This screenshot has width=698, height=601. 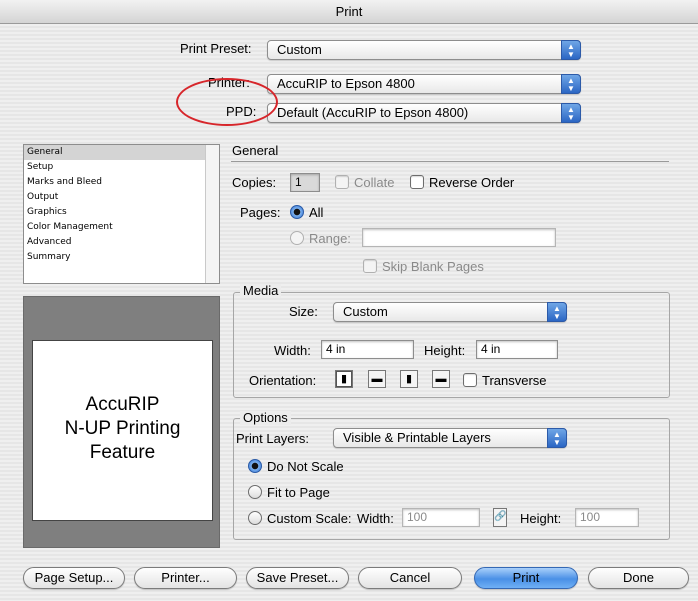 What do you see at coordinates (638, 578) in the screenshot?
I see `done-button: Done` at bounding box center [638, 578].